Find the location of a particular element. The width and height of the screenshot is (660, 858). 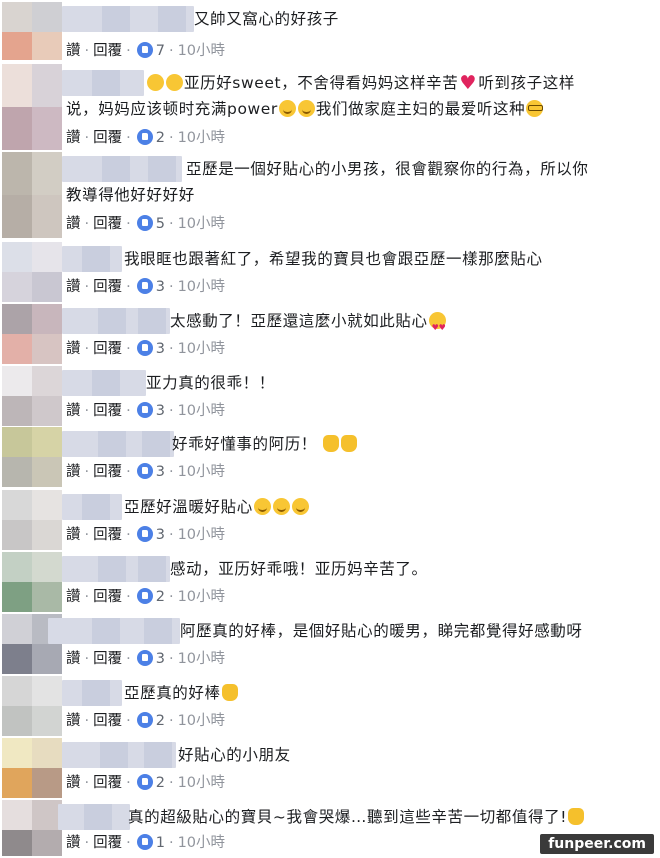

watermark: funpeer.com is located at coordinates (597, 844).